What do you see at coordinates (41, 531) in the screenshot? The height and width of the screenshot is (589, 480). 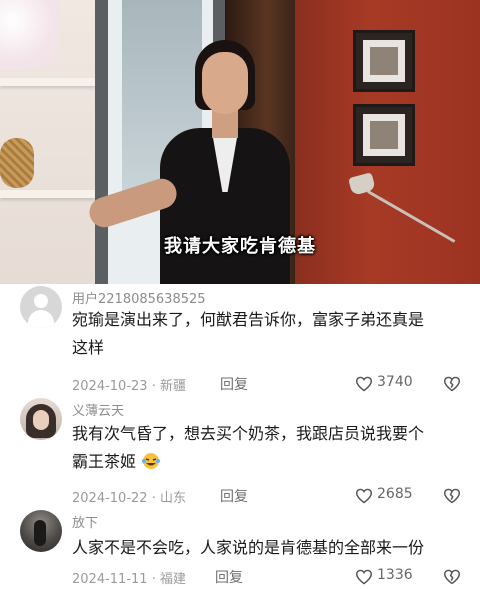 I see `dark-photo-avatar` at bounding box center [41, 531].